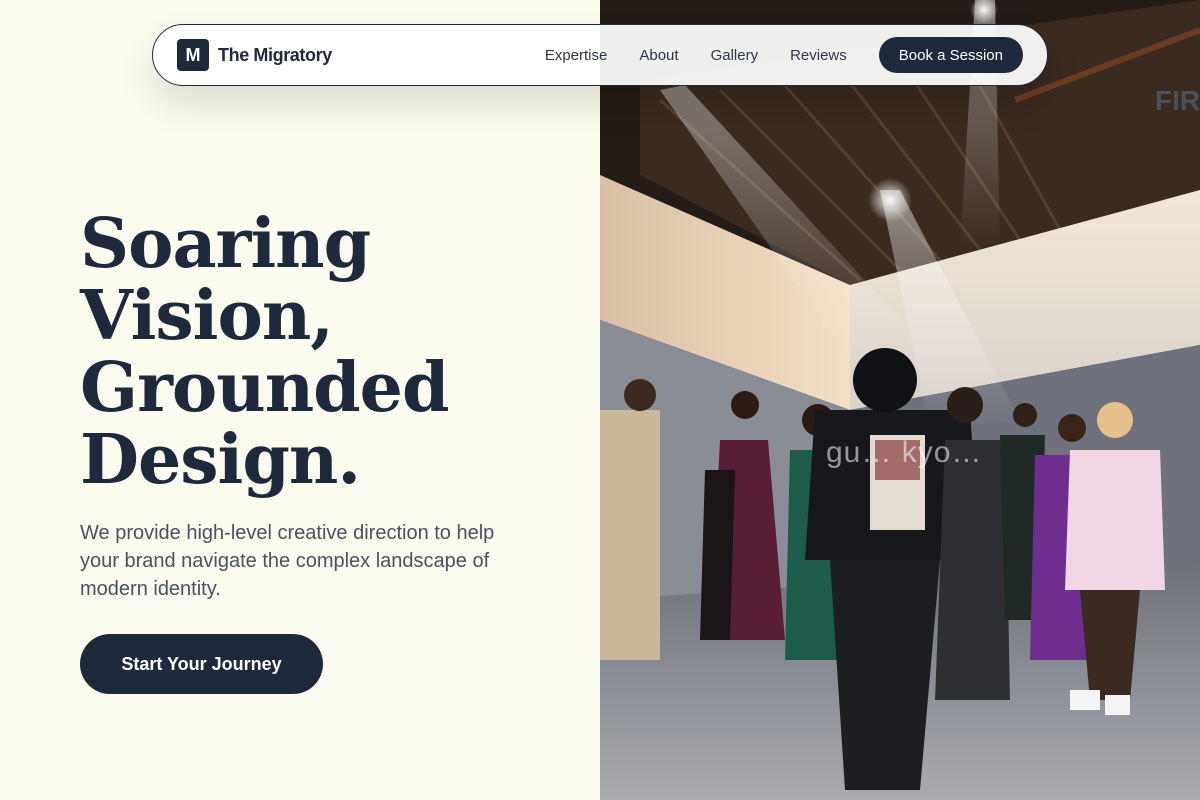 This screenshot has height=800, width=1200. Describe the element at coordinates (225, 244) in the screenshot. I see `headline-line: Soaring` at that location.